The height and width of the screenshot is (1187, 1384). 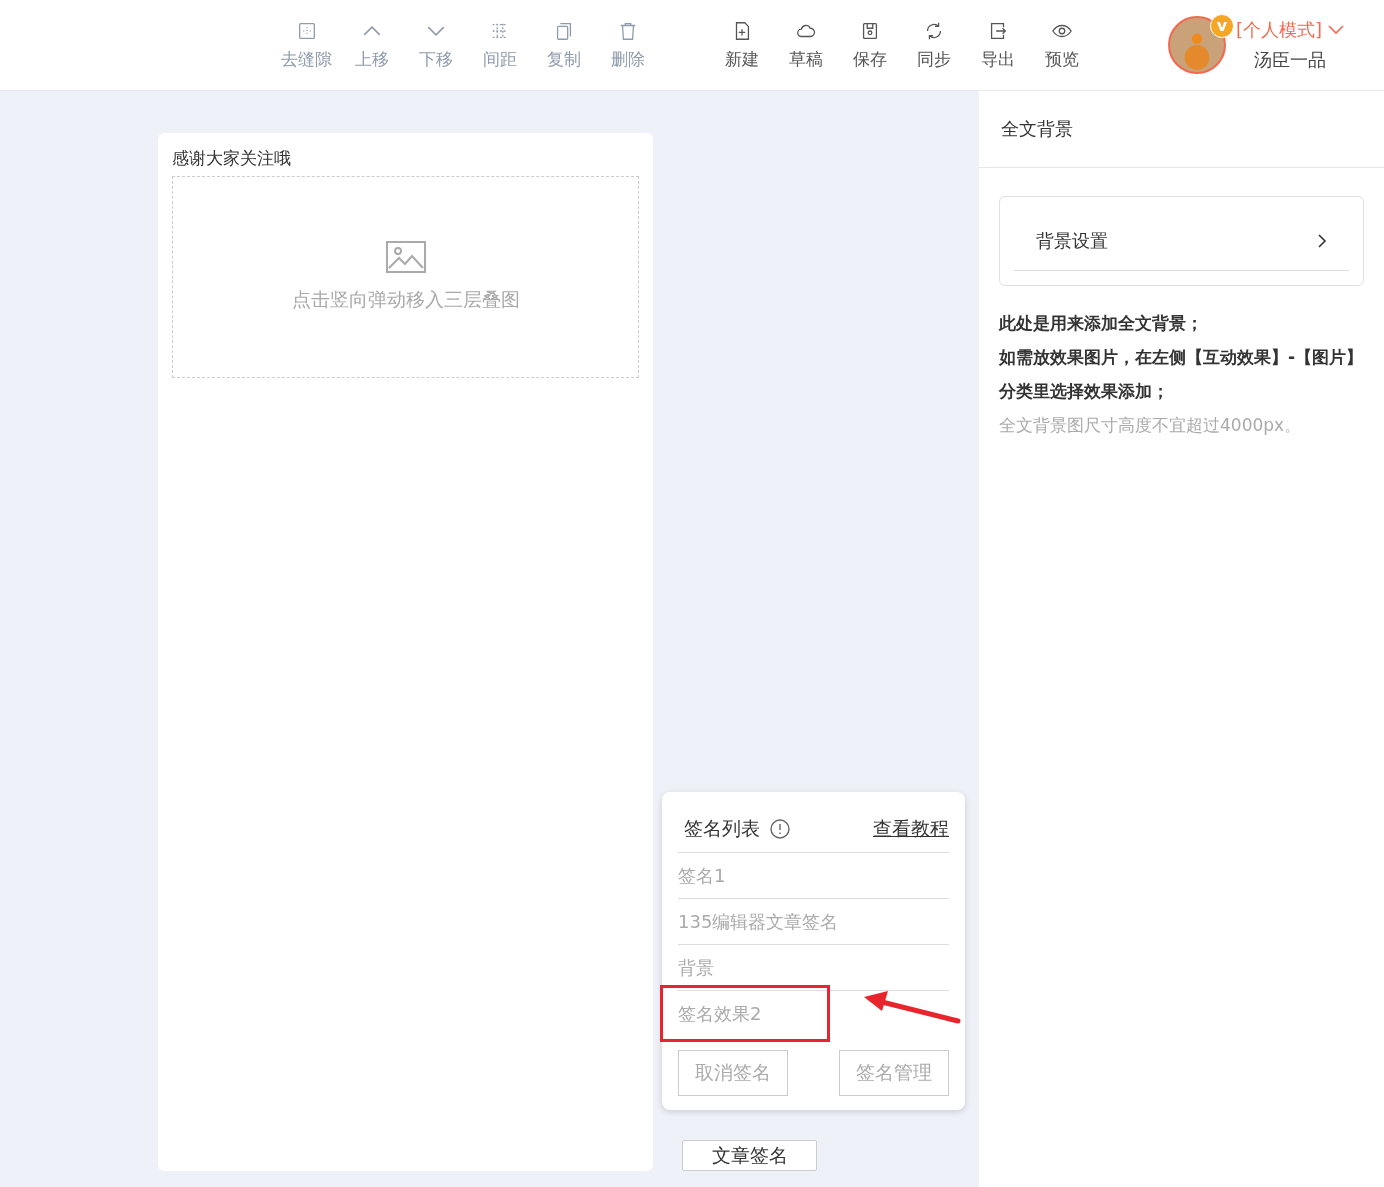 What do you see at coordinates (911, 829) in the screenshot?
I see `tutorial-link: 查看教程` at bounding box center [911, 829].